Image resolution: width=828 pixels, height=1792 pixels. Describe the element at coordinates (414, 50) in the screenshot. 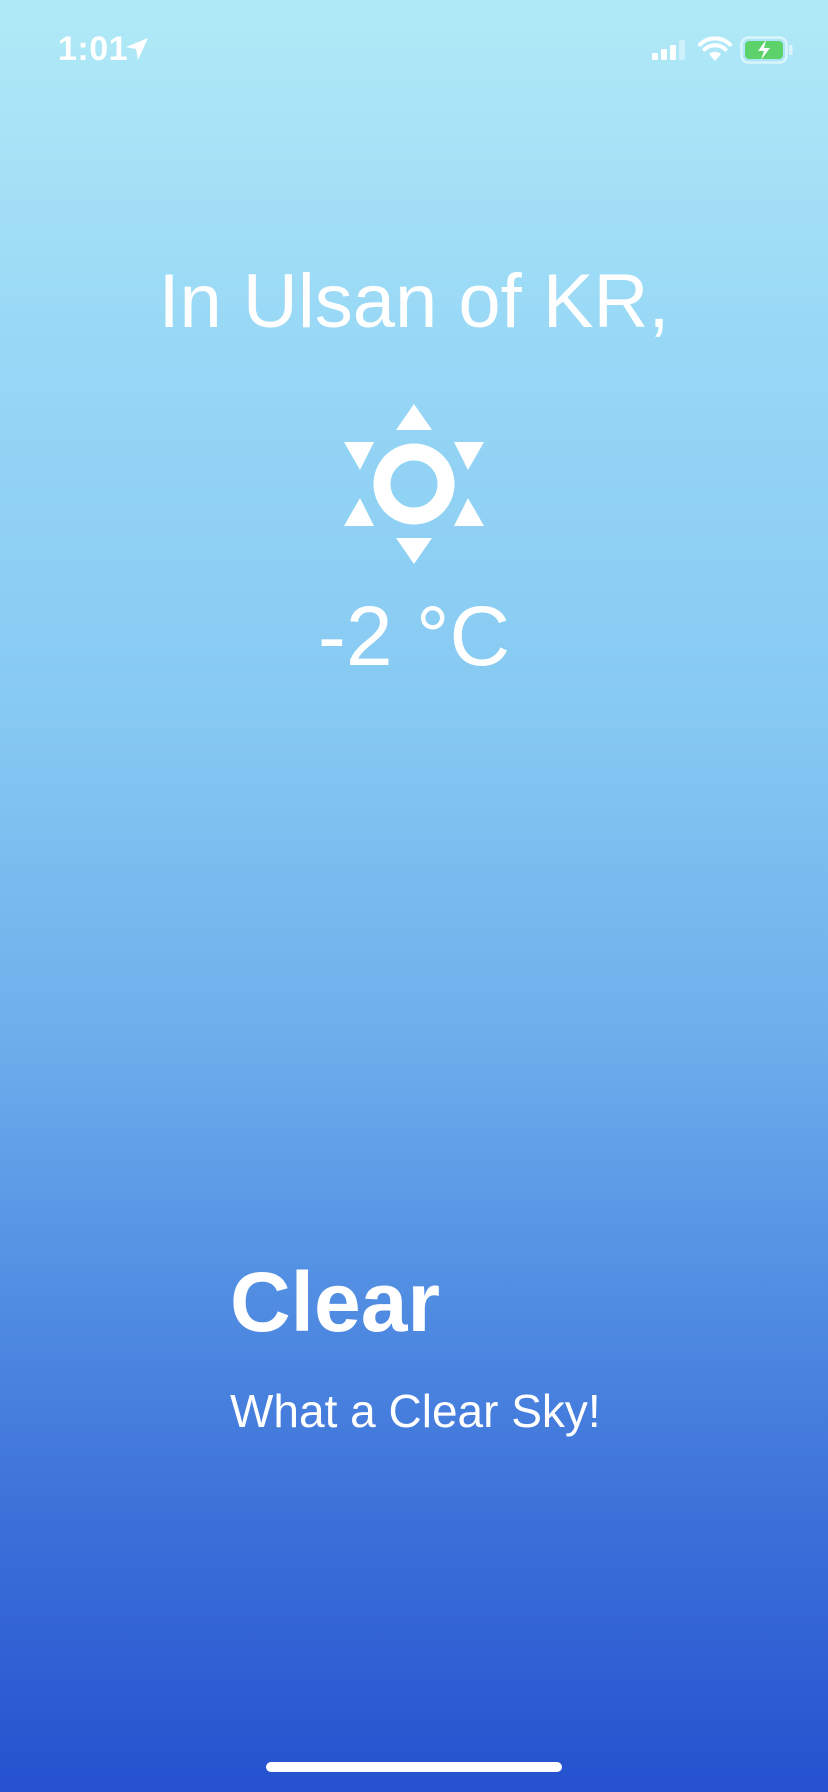

I see `status-bar: 1:01` at that location.